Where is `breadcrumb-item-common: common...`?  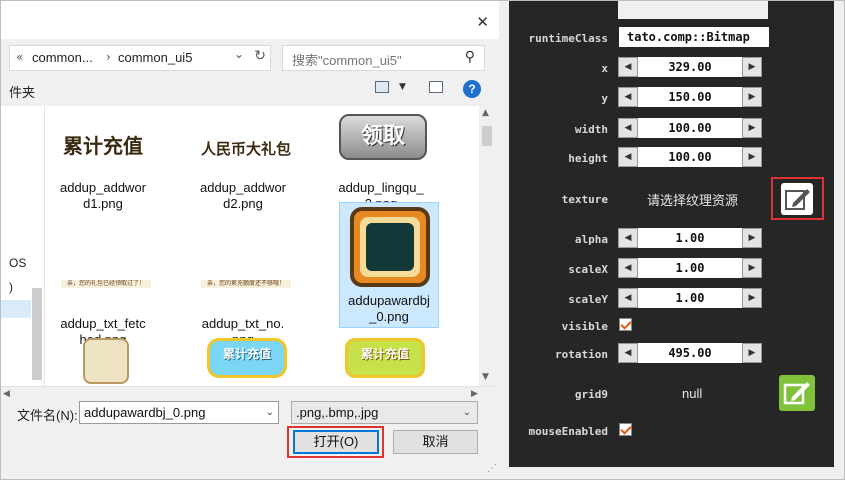 breadcrumb-item-common: common... is located at coordinates (62, 57).